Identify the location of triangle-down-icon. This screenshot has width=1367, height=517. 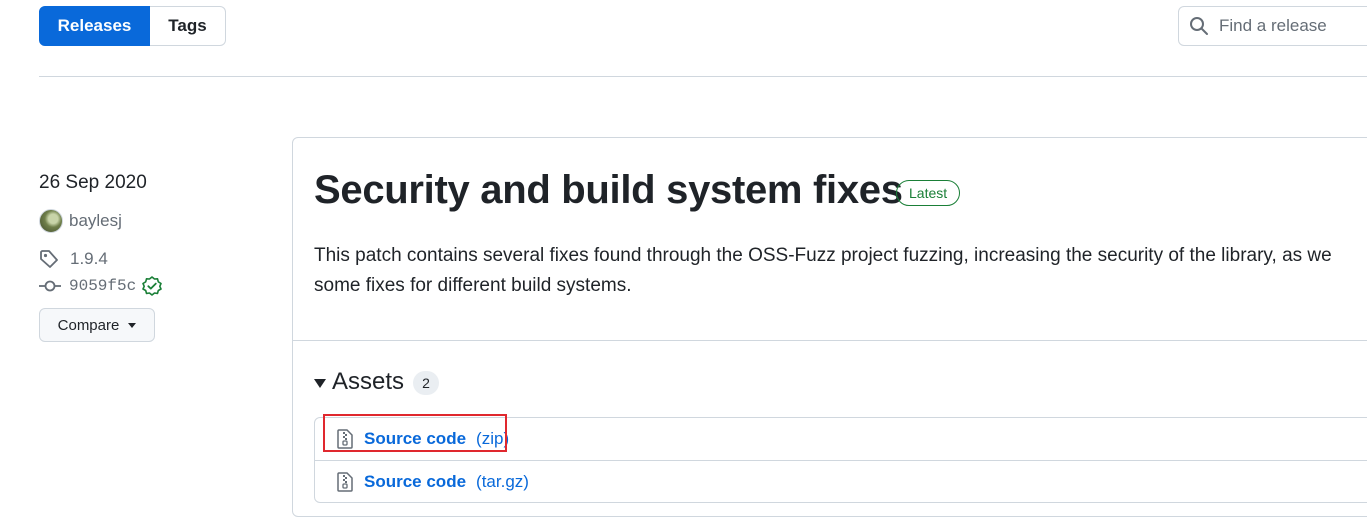
(320, 383).